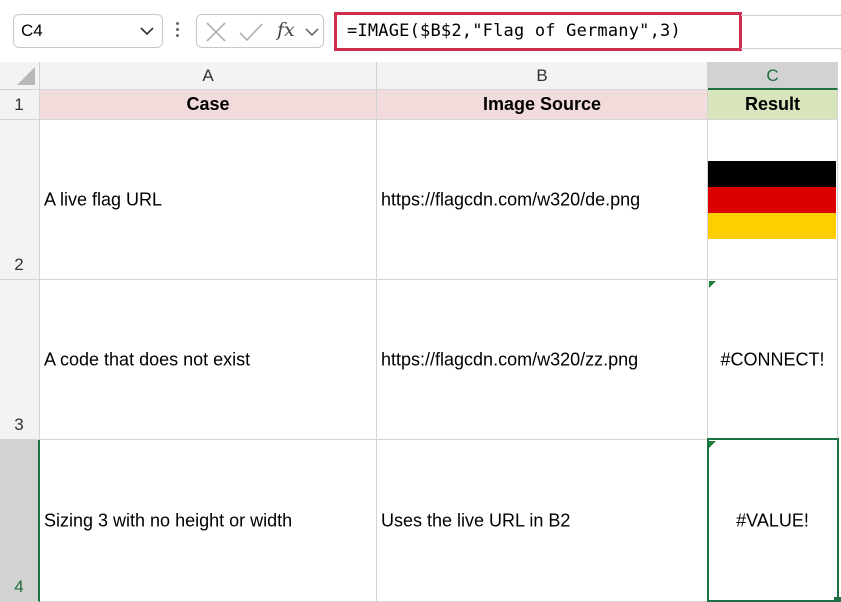 Image resolution: width=841 pixels, height=602 pixels. I want to click on row-header-1: 1, so click(20, 105).